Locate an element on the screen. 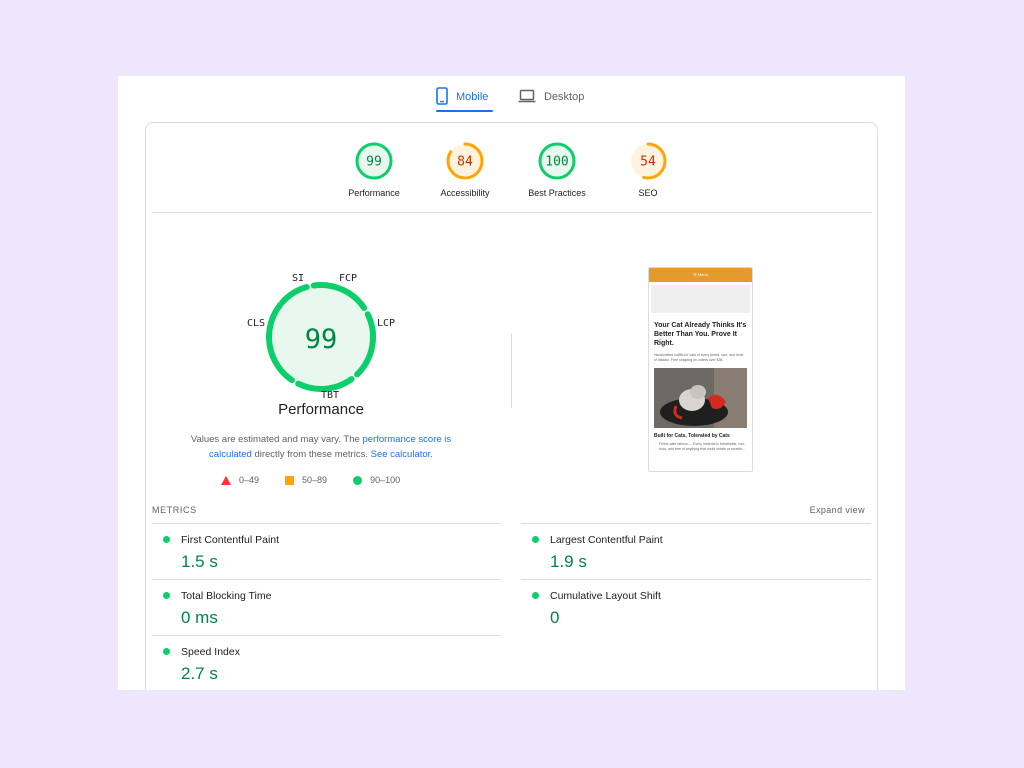  legend-range: 0–49 is located at coordinates (249, 480).